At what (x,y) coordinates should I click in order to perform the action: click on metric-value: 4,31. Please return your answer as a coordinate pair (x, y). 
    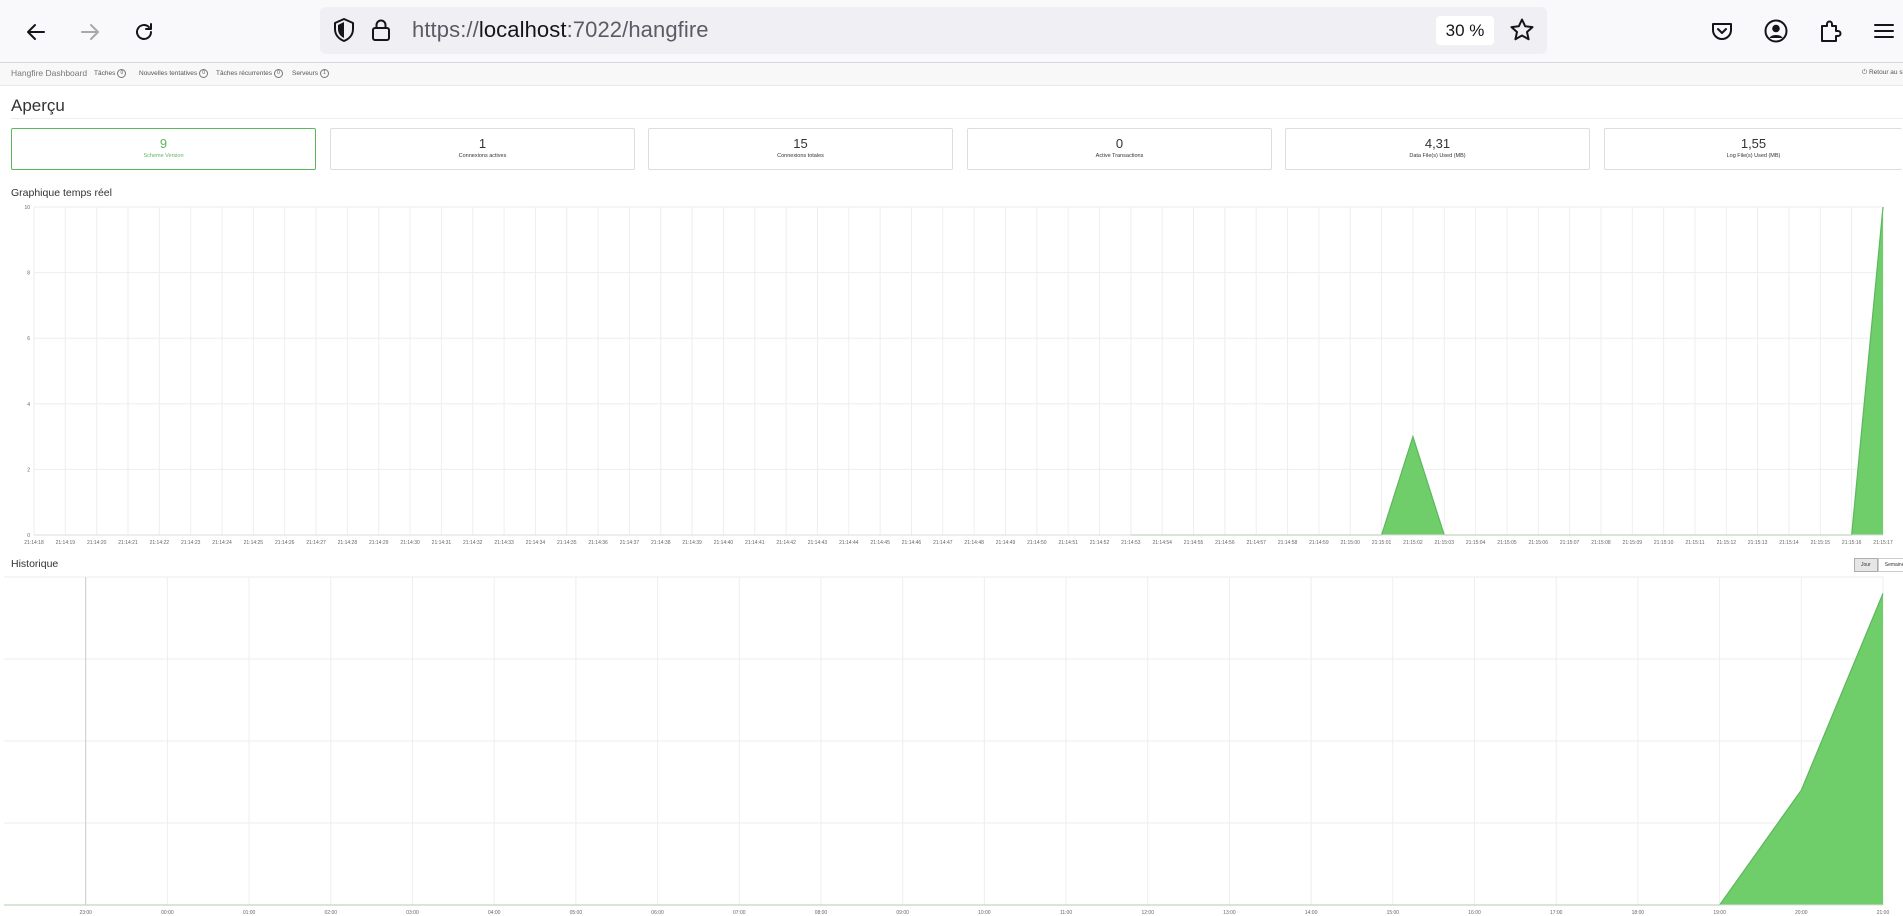
    Looking at the image, I should click on (1437, 143).